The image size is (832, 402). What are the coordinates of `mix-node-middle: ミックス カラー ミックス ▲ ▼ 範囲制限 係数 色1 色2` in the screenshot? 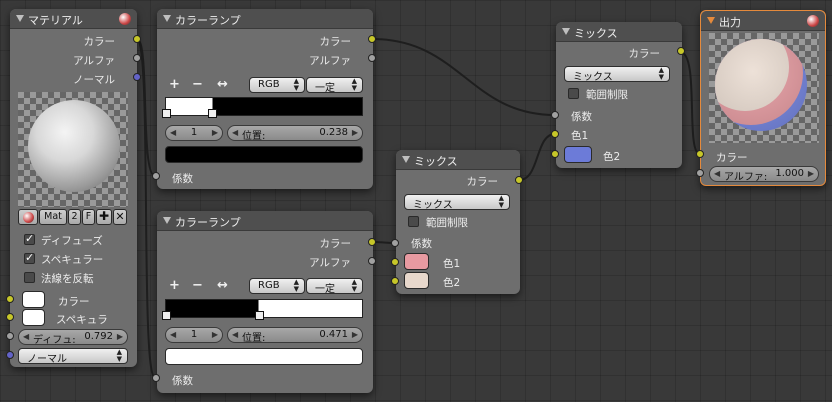 It's located at (458, 222).